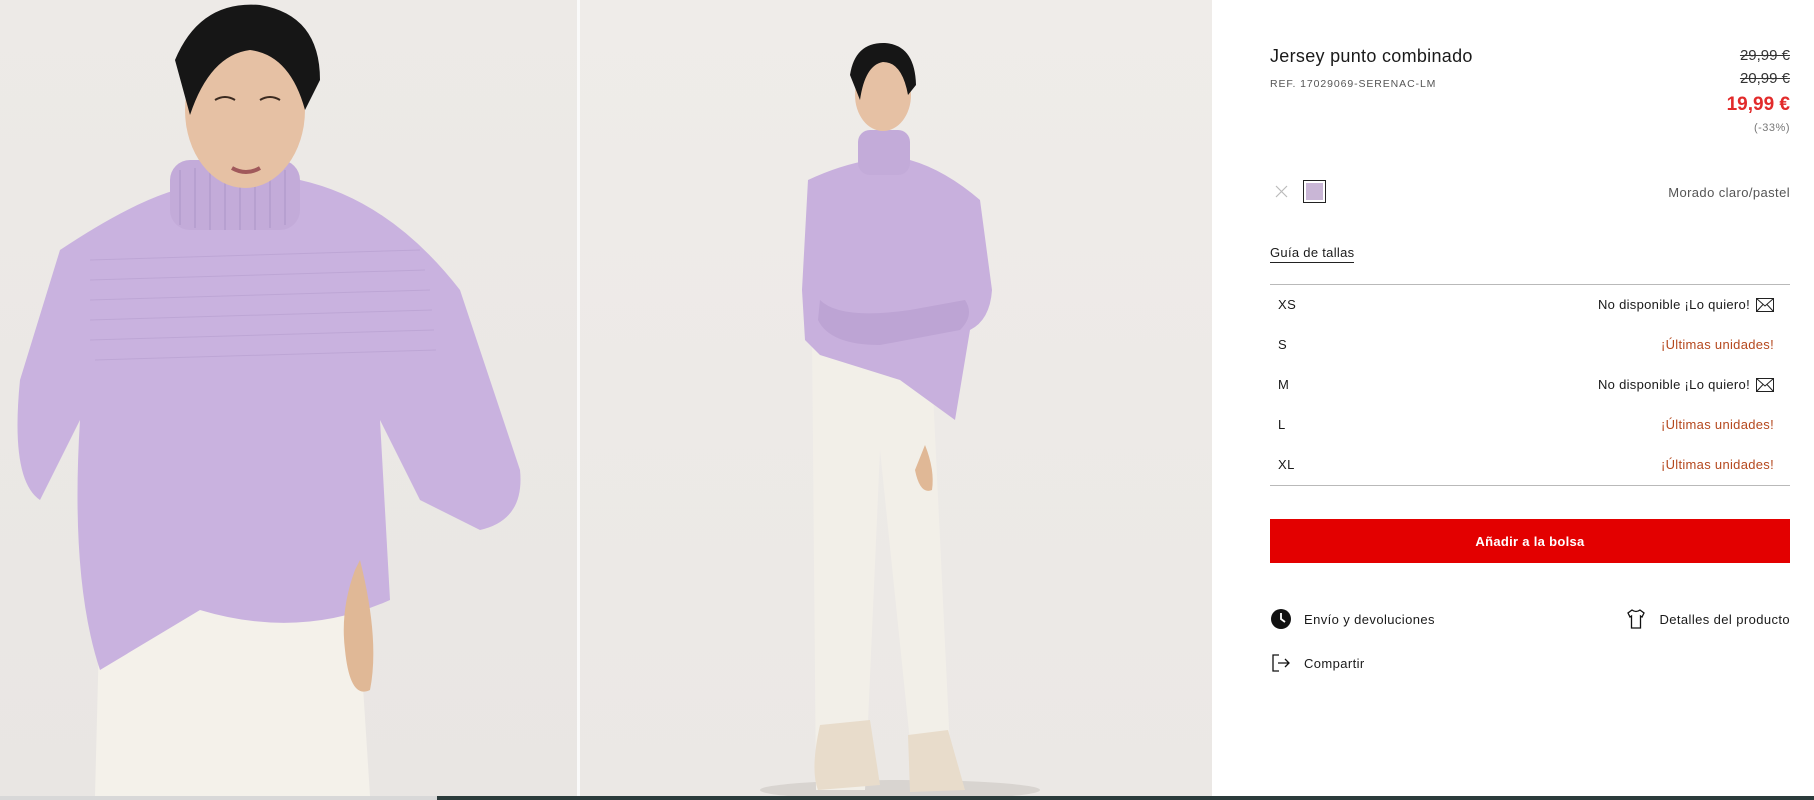 The height and width of the screenshot is (800, 1814). Describe the element at coordinates (1334, 663) in the screenshot. I see `share-label: Compartir` at that location.